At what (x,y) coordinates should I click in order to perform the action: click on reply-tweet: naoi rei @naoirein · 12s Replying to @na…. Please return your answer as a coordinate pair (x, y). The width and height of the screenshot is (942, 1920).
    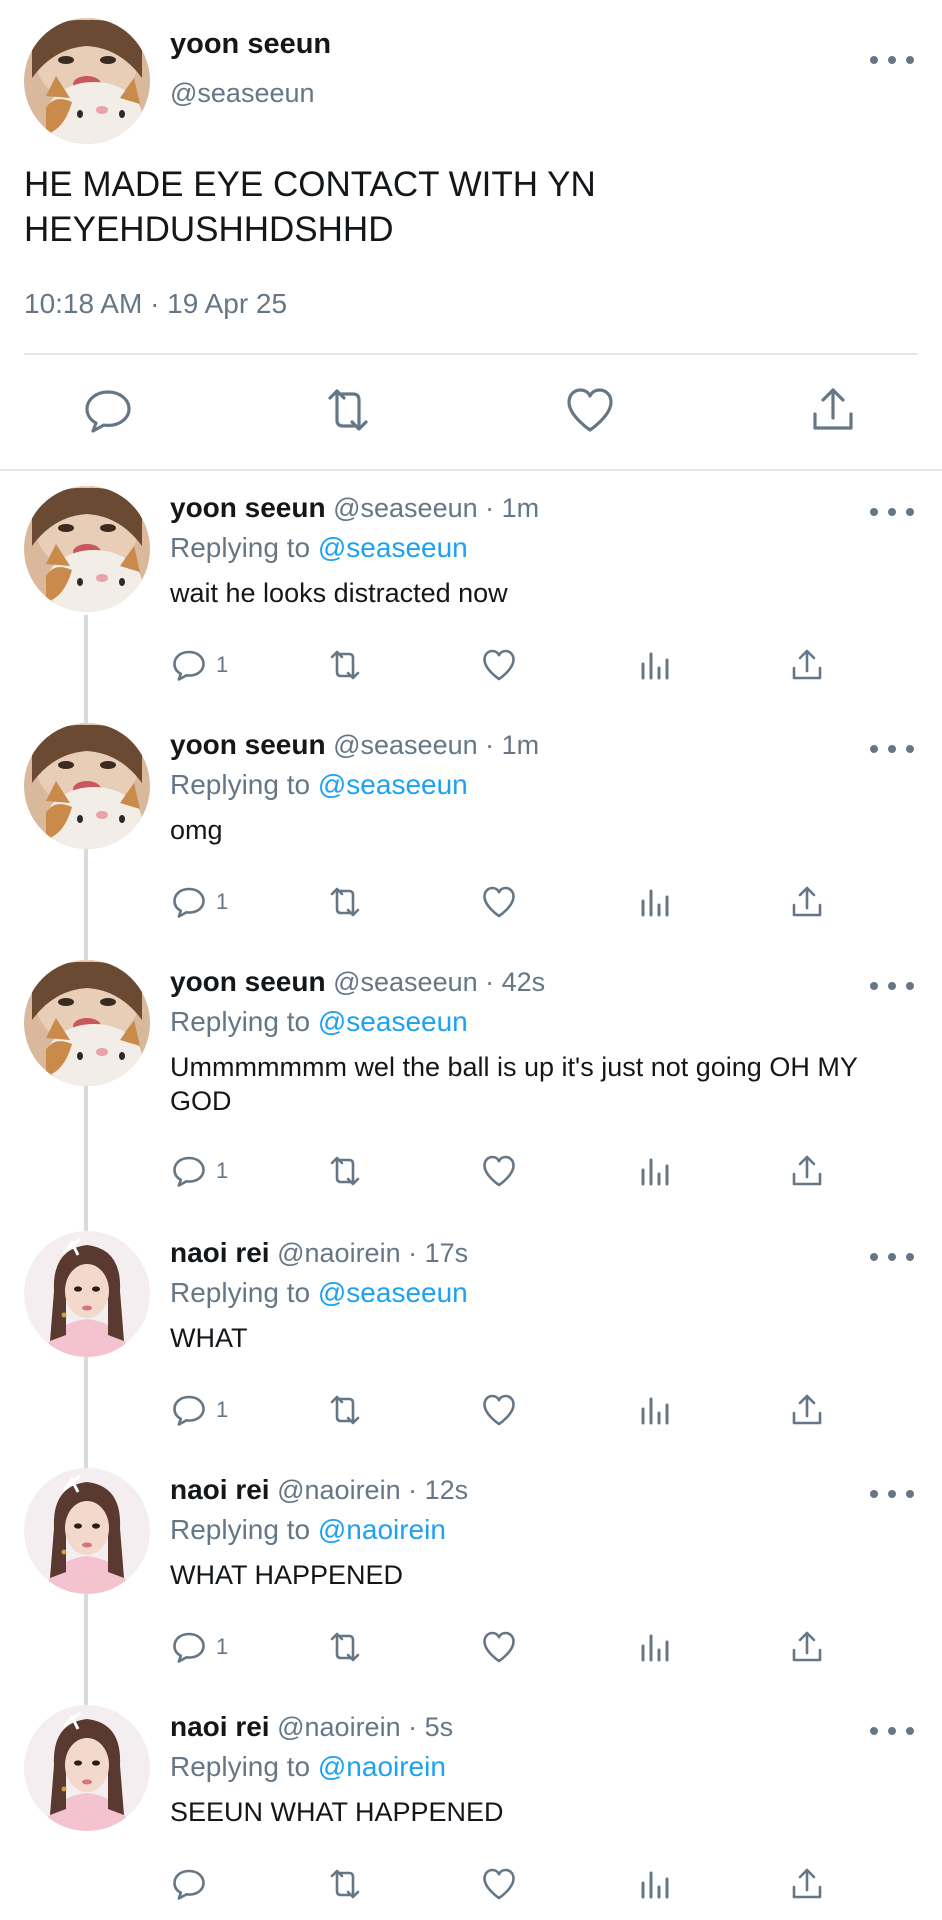
    Looking at the image, I should click on (471, 1572).